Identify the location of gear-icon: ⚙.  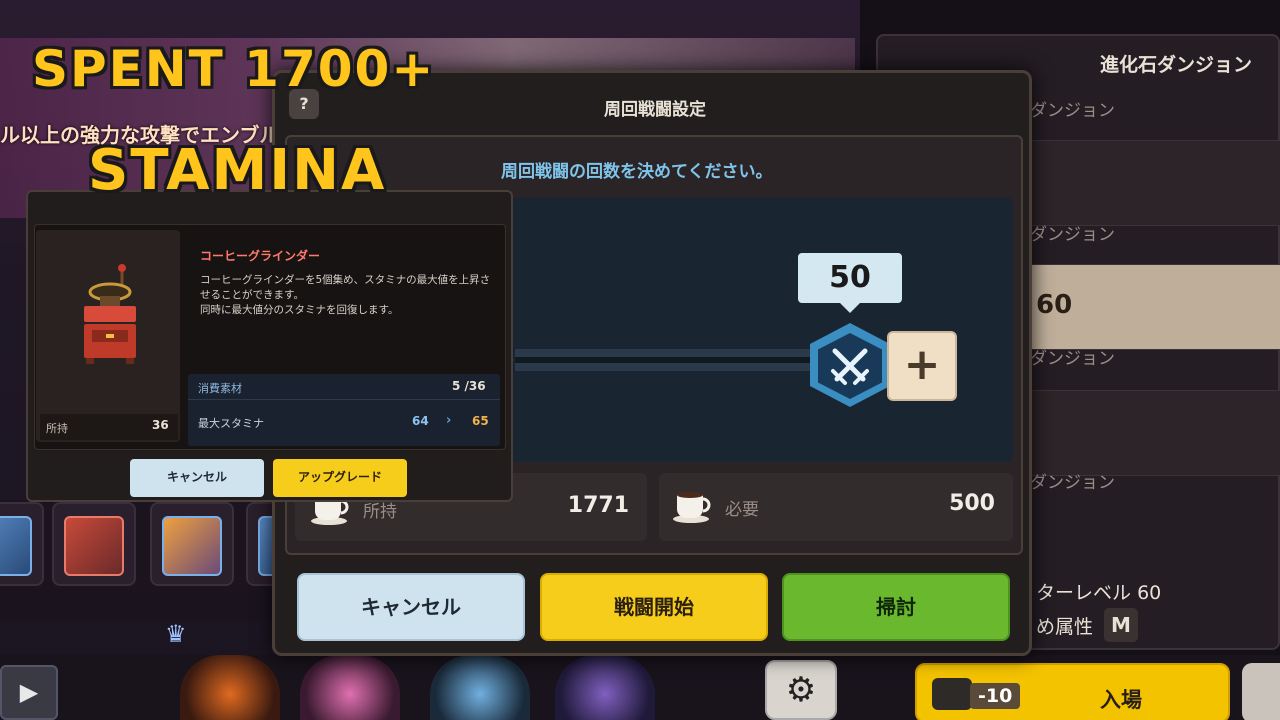
(801, 690).